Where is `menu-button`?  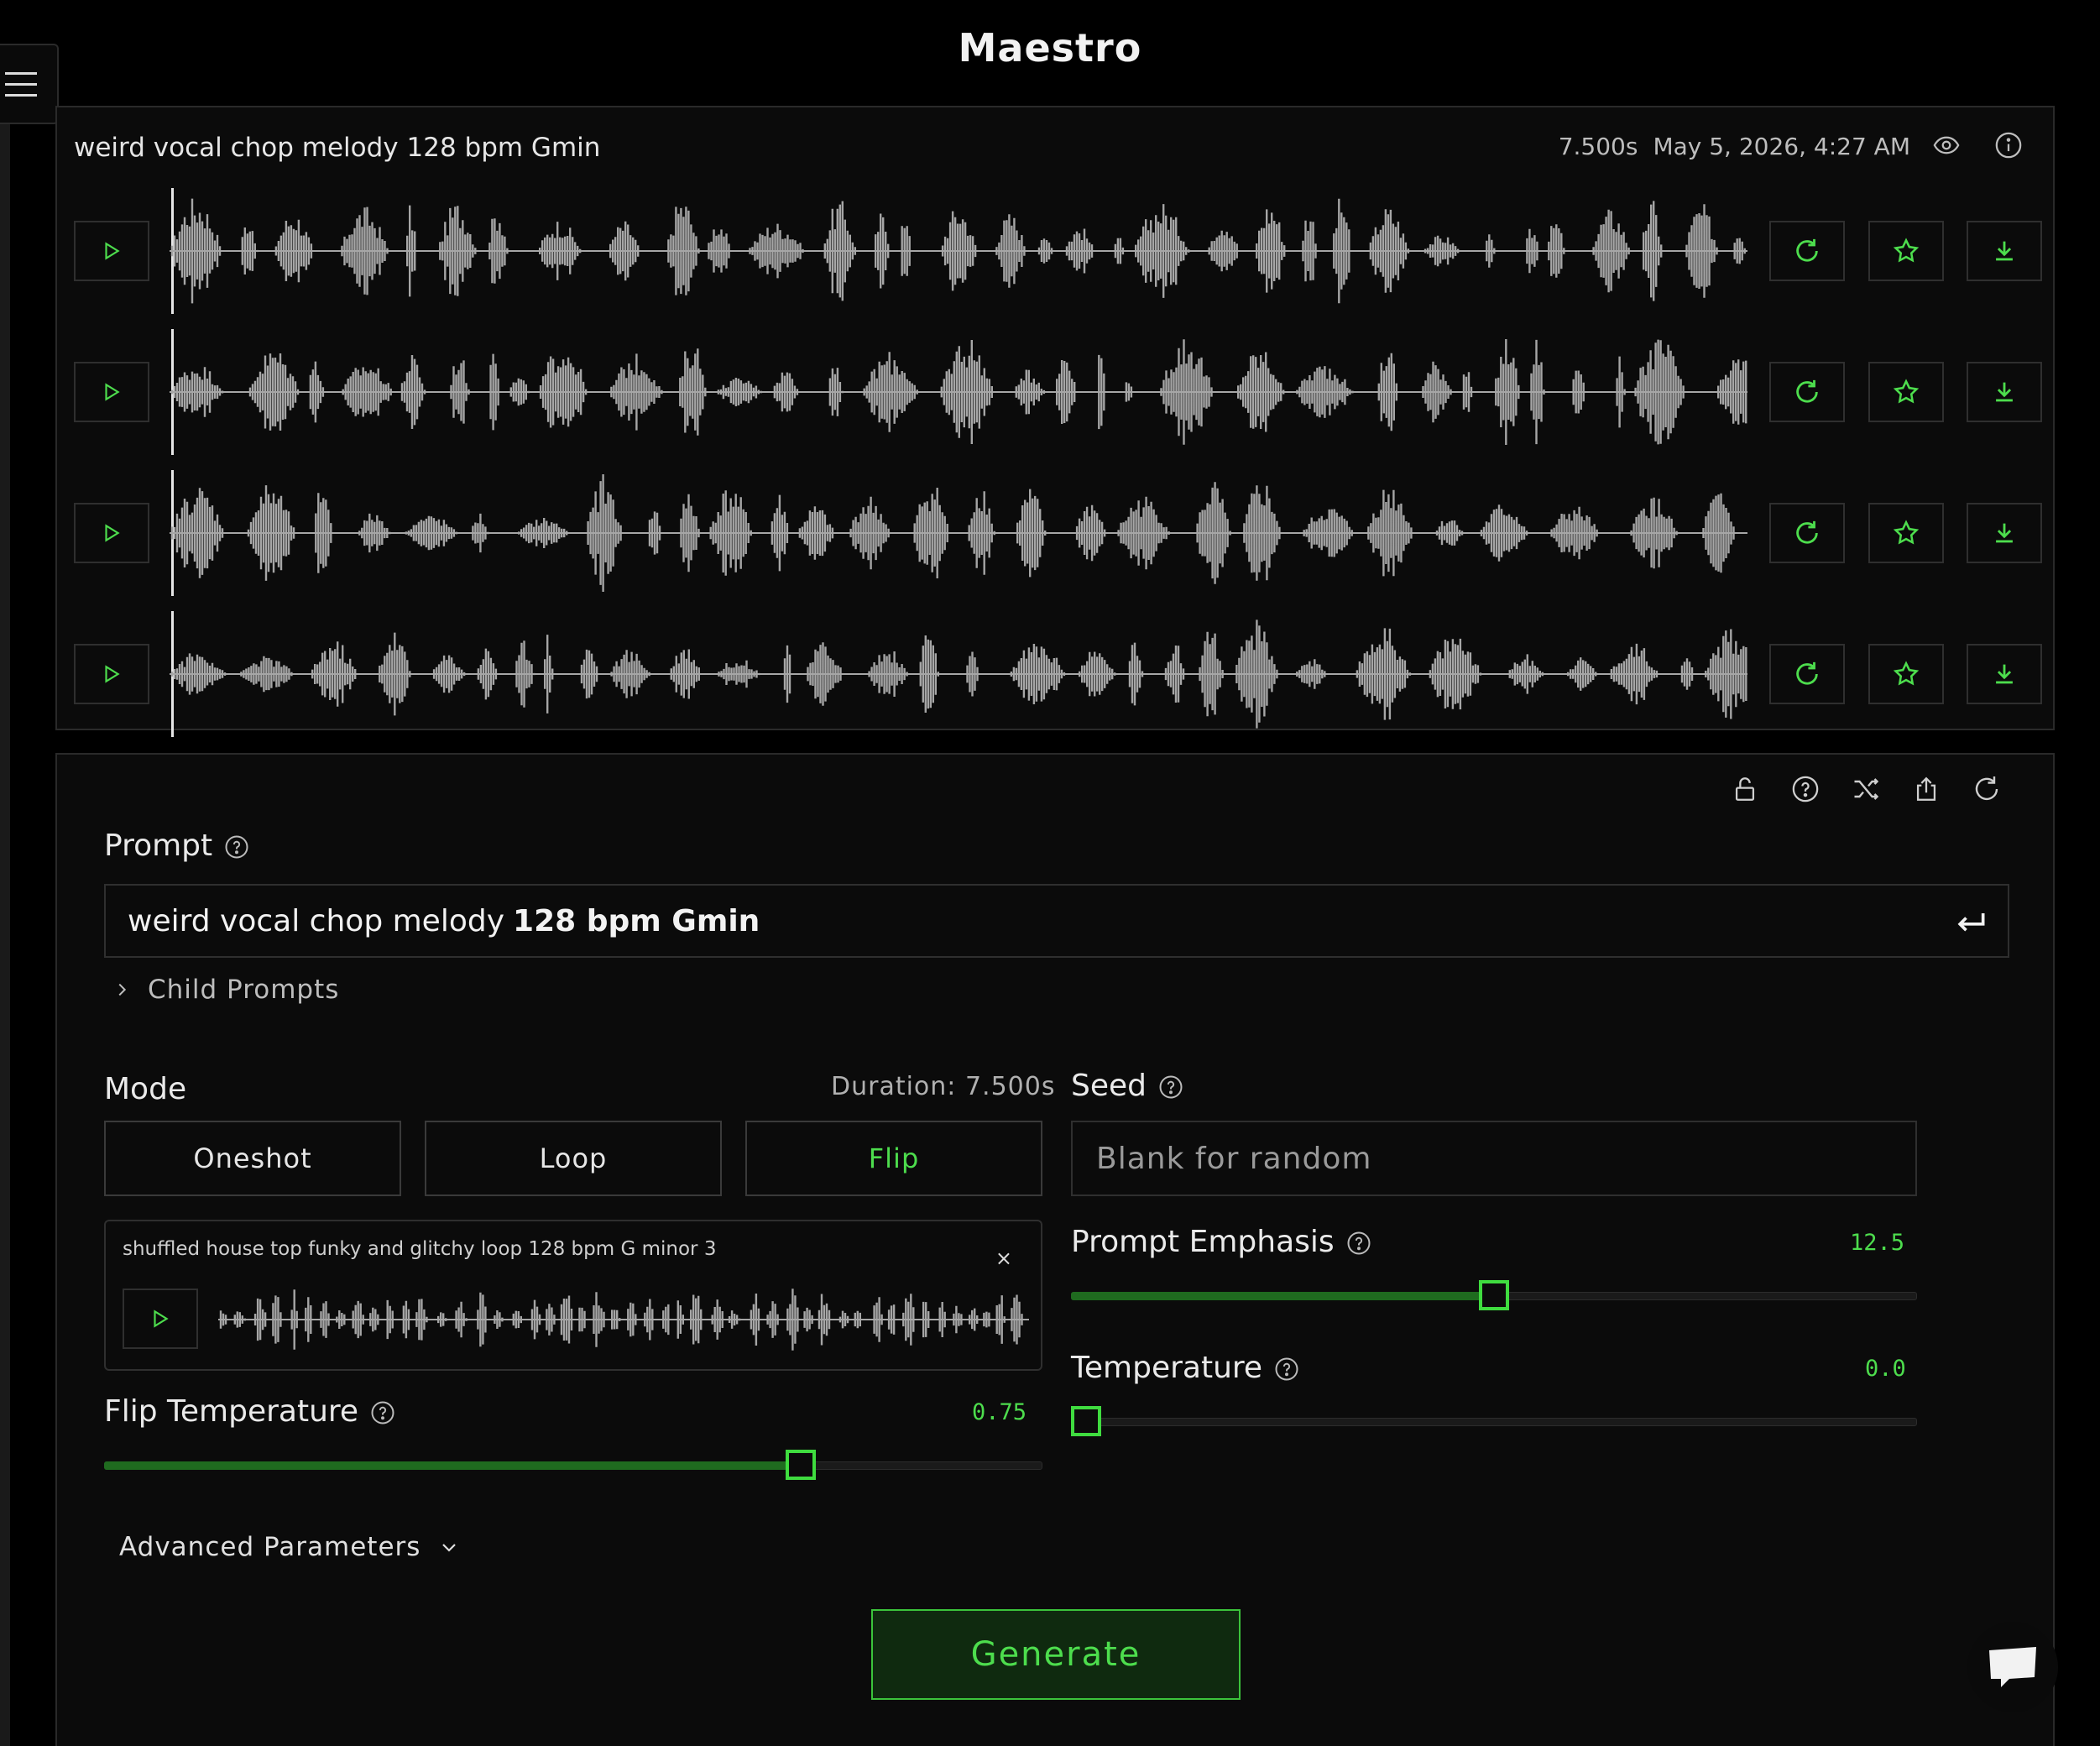 menu-button is located at coordinates (30, 84).